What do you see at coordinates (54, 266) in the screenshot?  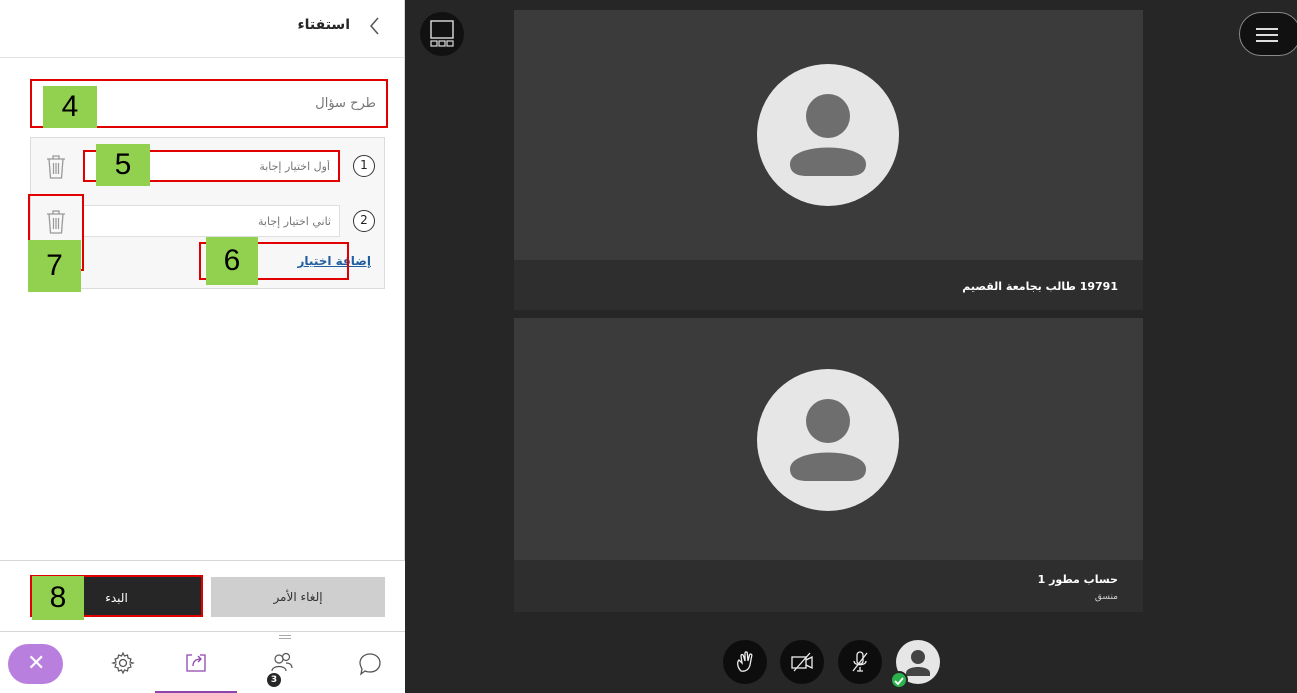 I see `callout-badge: 7` at bounding box center [54, 266].